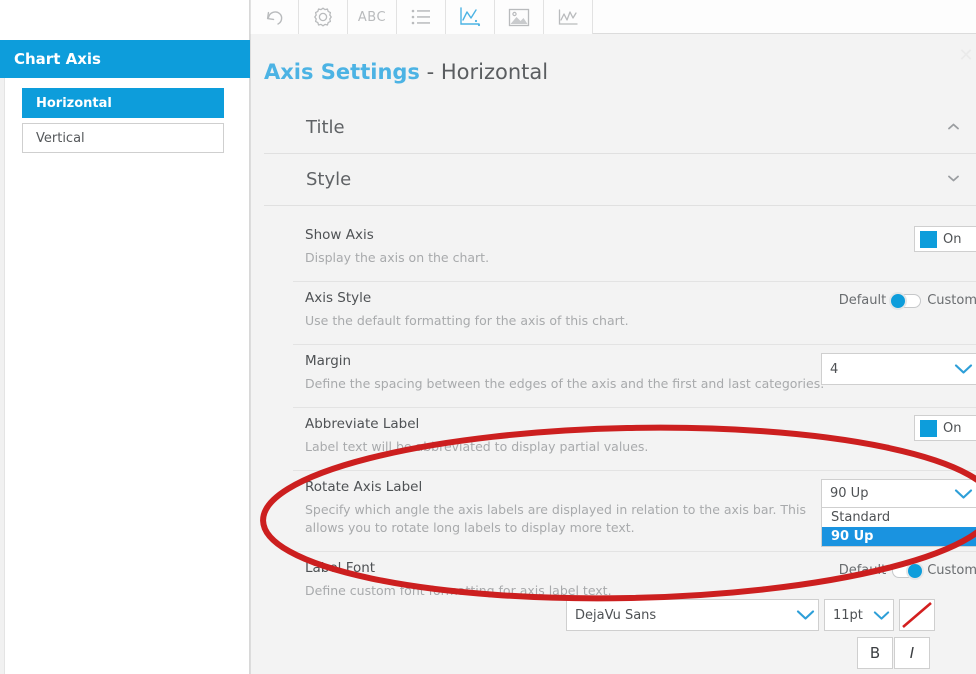  What do you see at coordinates (362, 424) in the screenshot?
I see `row-abbreviate-label-title: Abbreviate Label` at bounding box center [362, 424].